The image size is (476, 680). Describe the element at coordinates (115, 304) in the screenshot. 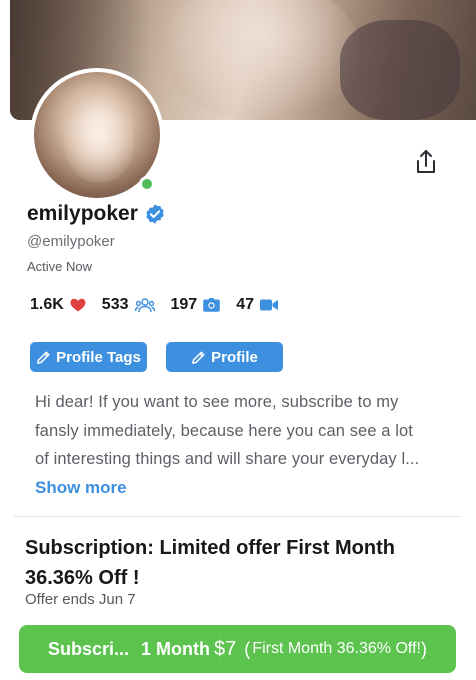

I see `followers-count: 533` at that location.